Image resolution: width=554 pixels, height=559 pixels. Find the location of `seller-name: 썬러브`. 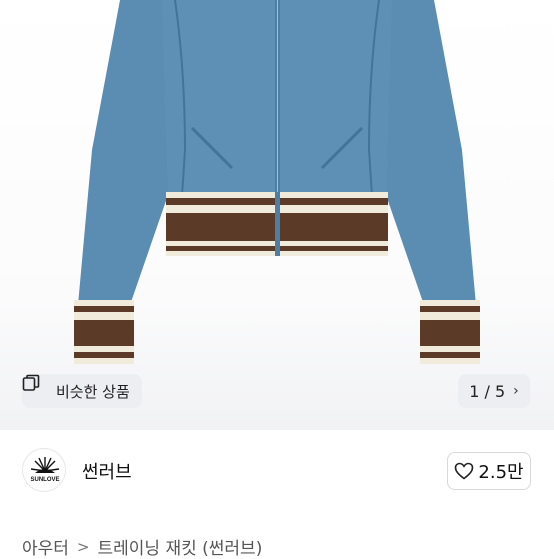

seller-name: 썬러브 is located at coordinates (107, 471).